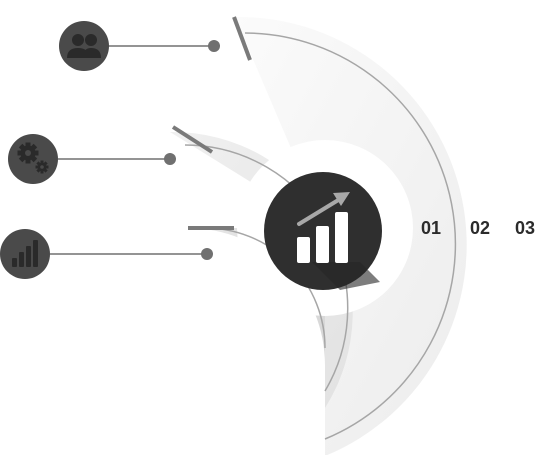 The image size is (550, 455). What do you see at coordinates (131, 254) in the screenshot?
I see `connector-chart` at bounding box center [131, 254].